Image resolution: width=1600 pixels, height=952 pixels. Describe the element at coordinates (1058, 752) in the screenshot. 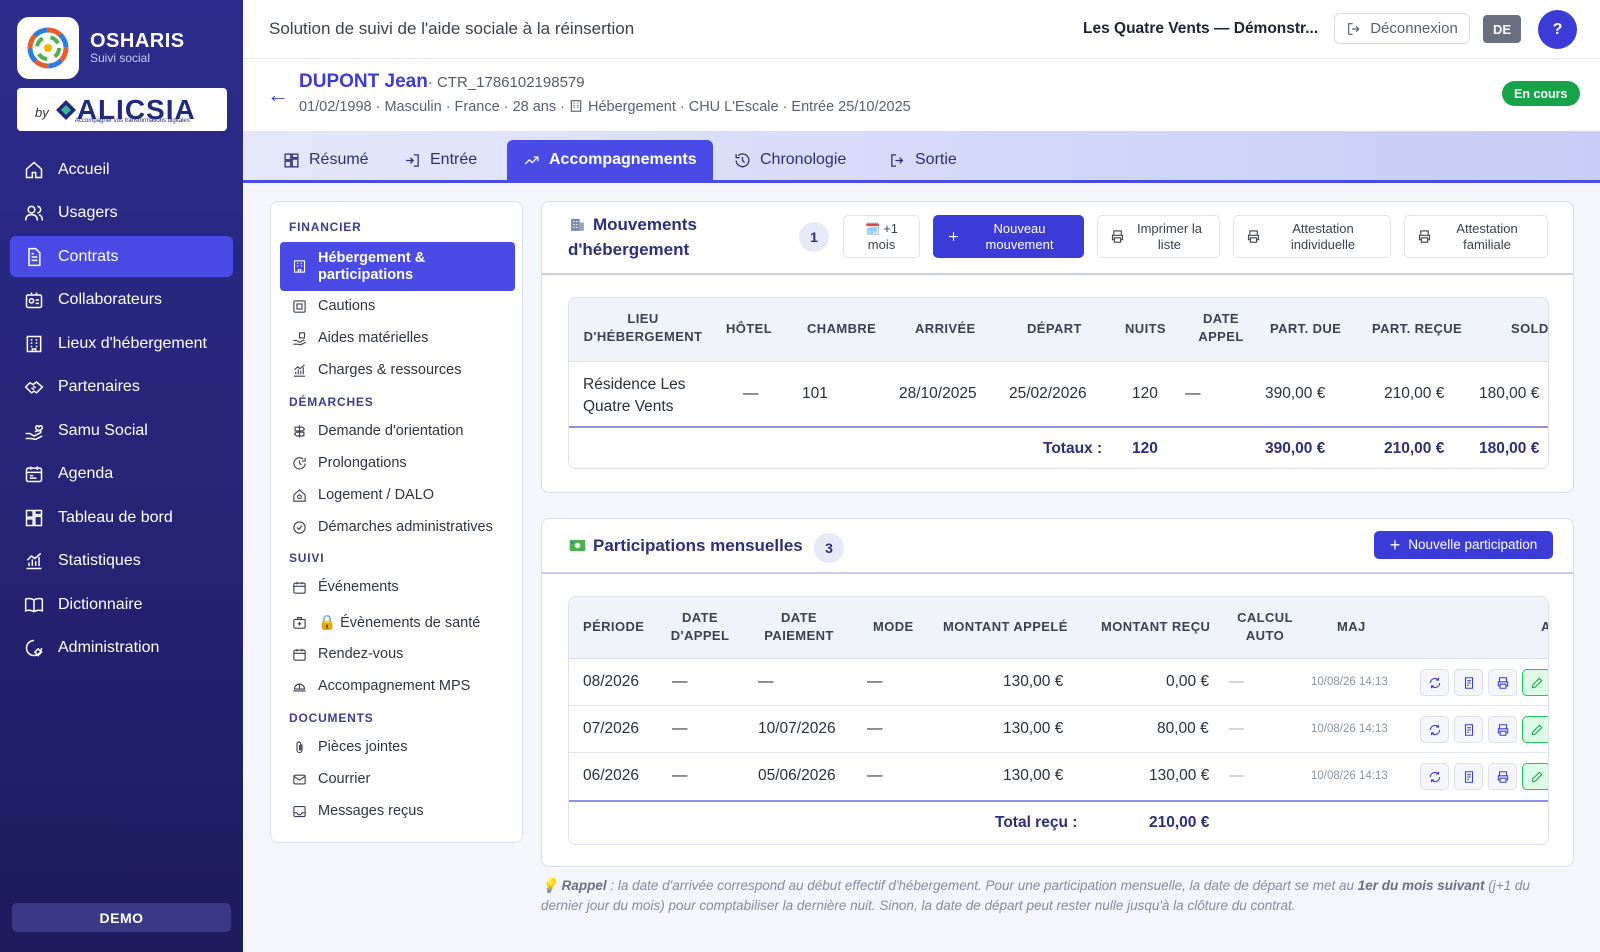

I see `row-divider` at that location.